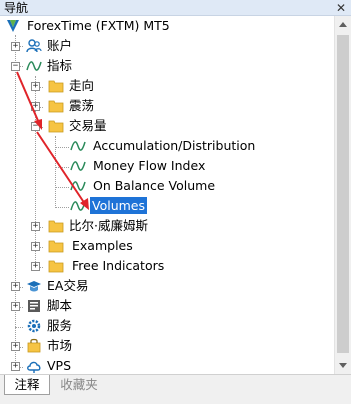 This screenshot has height=404, width=351. I want to click on accounts-icon, so click(34, 46).